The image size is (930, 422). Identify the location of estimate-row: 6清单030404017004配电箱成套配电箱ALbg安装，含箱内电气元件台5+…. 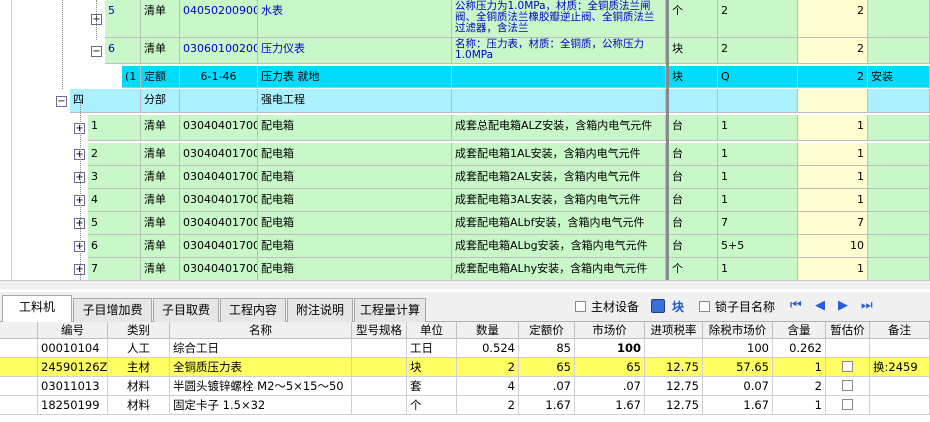
(465, 246).